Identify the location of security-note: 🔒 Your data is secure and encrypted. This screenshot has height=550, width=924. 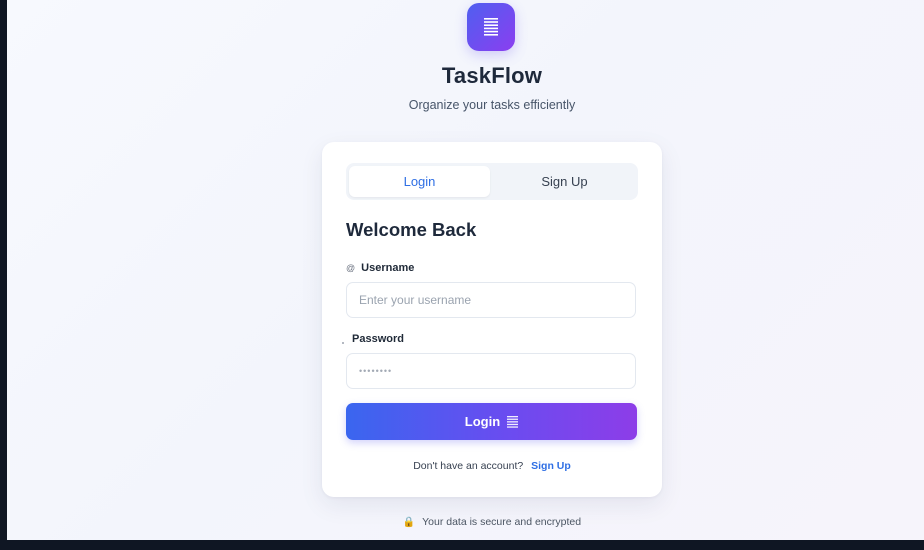
(465, 522).